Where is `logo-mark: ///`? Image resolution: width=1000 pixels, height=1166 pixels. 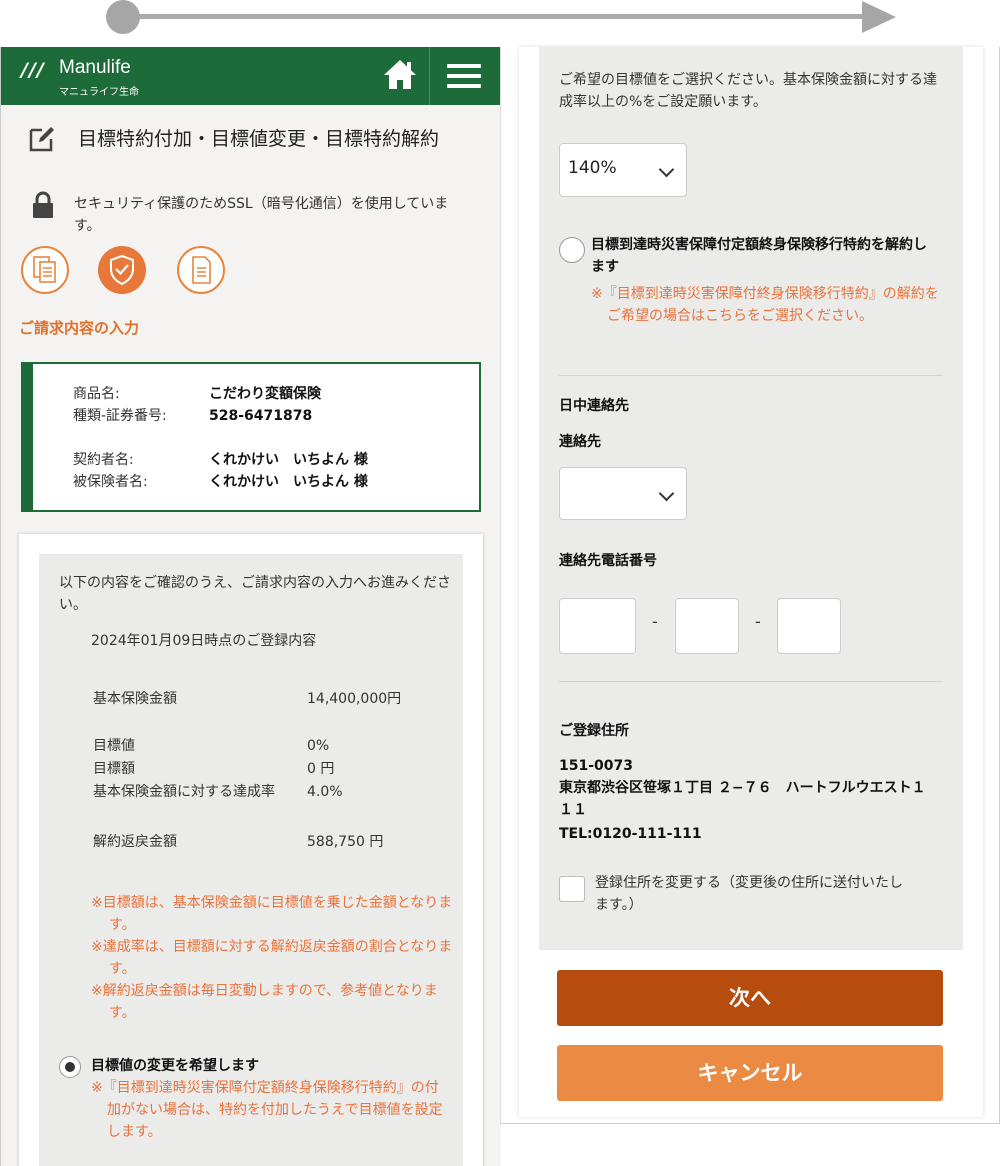 logo-mark: /// is located at coordinates (33, 70).